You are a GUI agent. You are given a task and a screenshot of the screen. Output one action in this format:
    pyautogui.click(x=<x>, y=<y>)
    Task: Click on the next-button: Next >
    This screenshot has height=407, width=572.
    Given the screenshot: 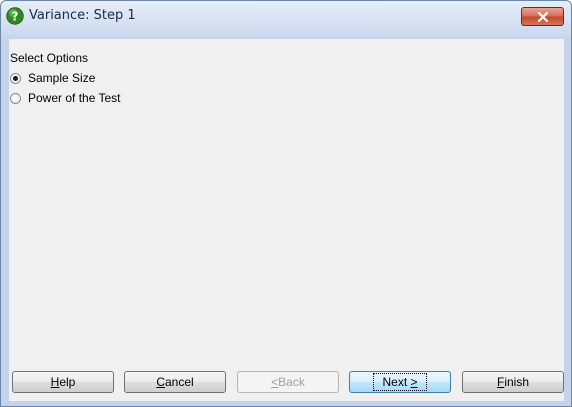 What is the action you would take?
    pyautogui.click(x=400, y=382)
    